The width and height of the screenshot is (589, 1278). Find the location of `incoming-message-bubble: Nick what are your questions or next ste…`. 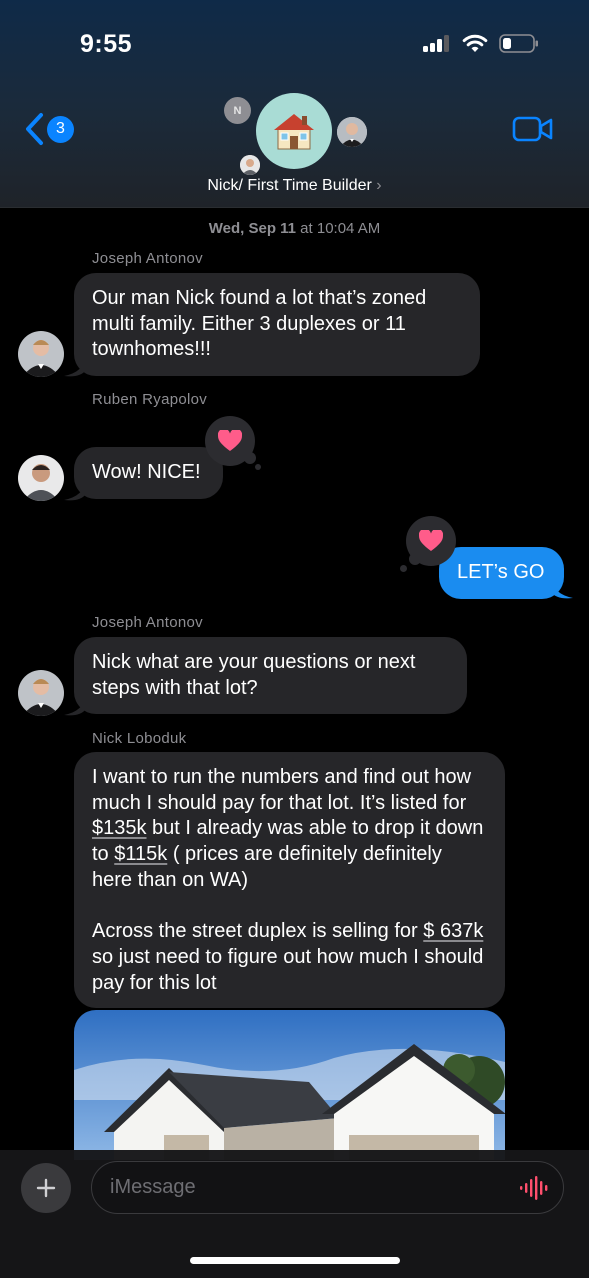

incoming-message-bubble: Nick what are your questions or next ste… is located at coordinates (270, 675).